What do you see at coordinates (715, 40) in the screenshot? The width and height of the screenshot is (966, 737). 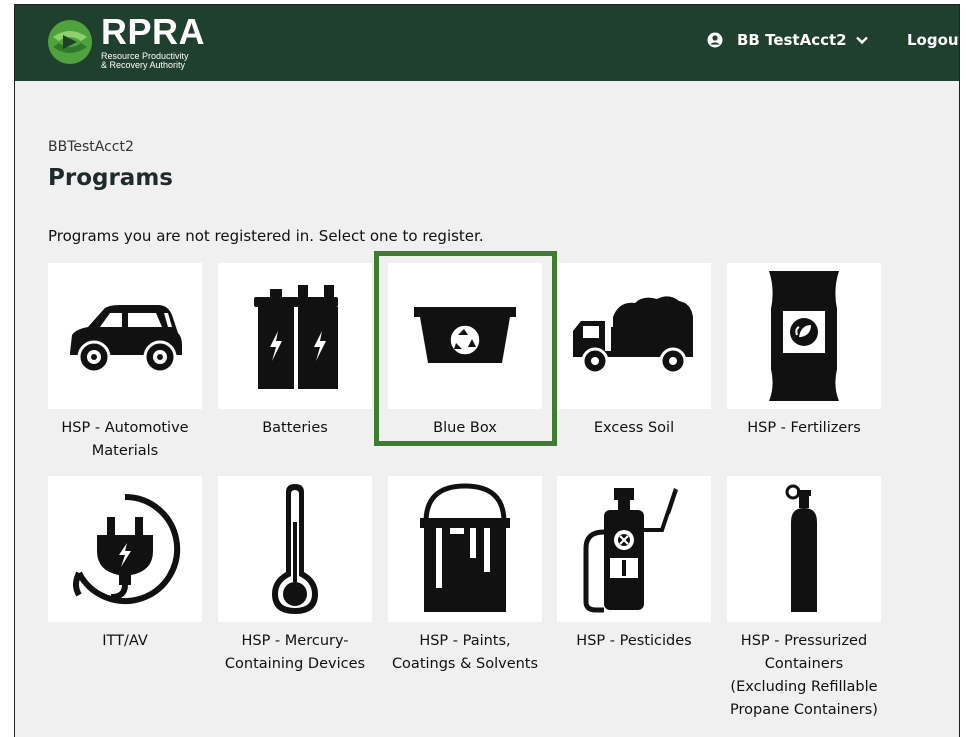 I see `user-avatar-icon` at bounding box center [715, 40].